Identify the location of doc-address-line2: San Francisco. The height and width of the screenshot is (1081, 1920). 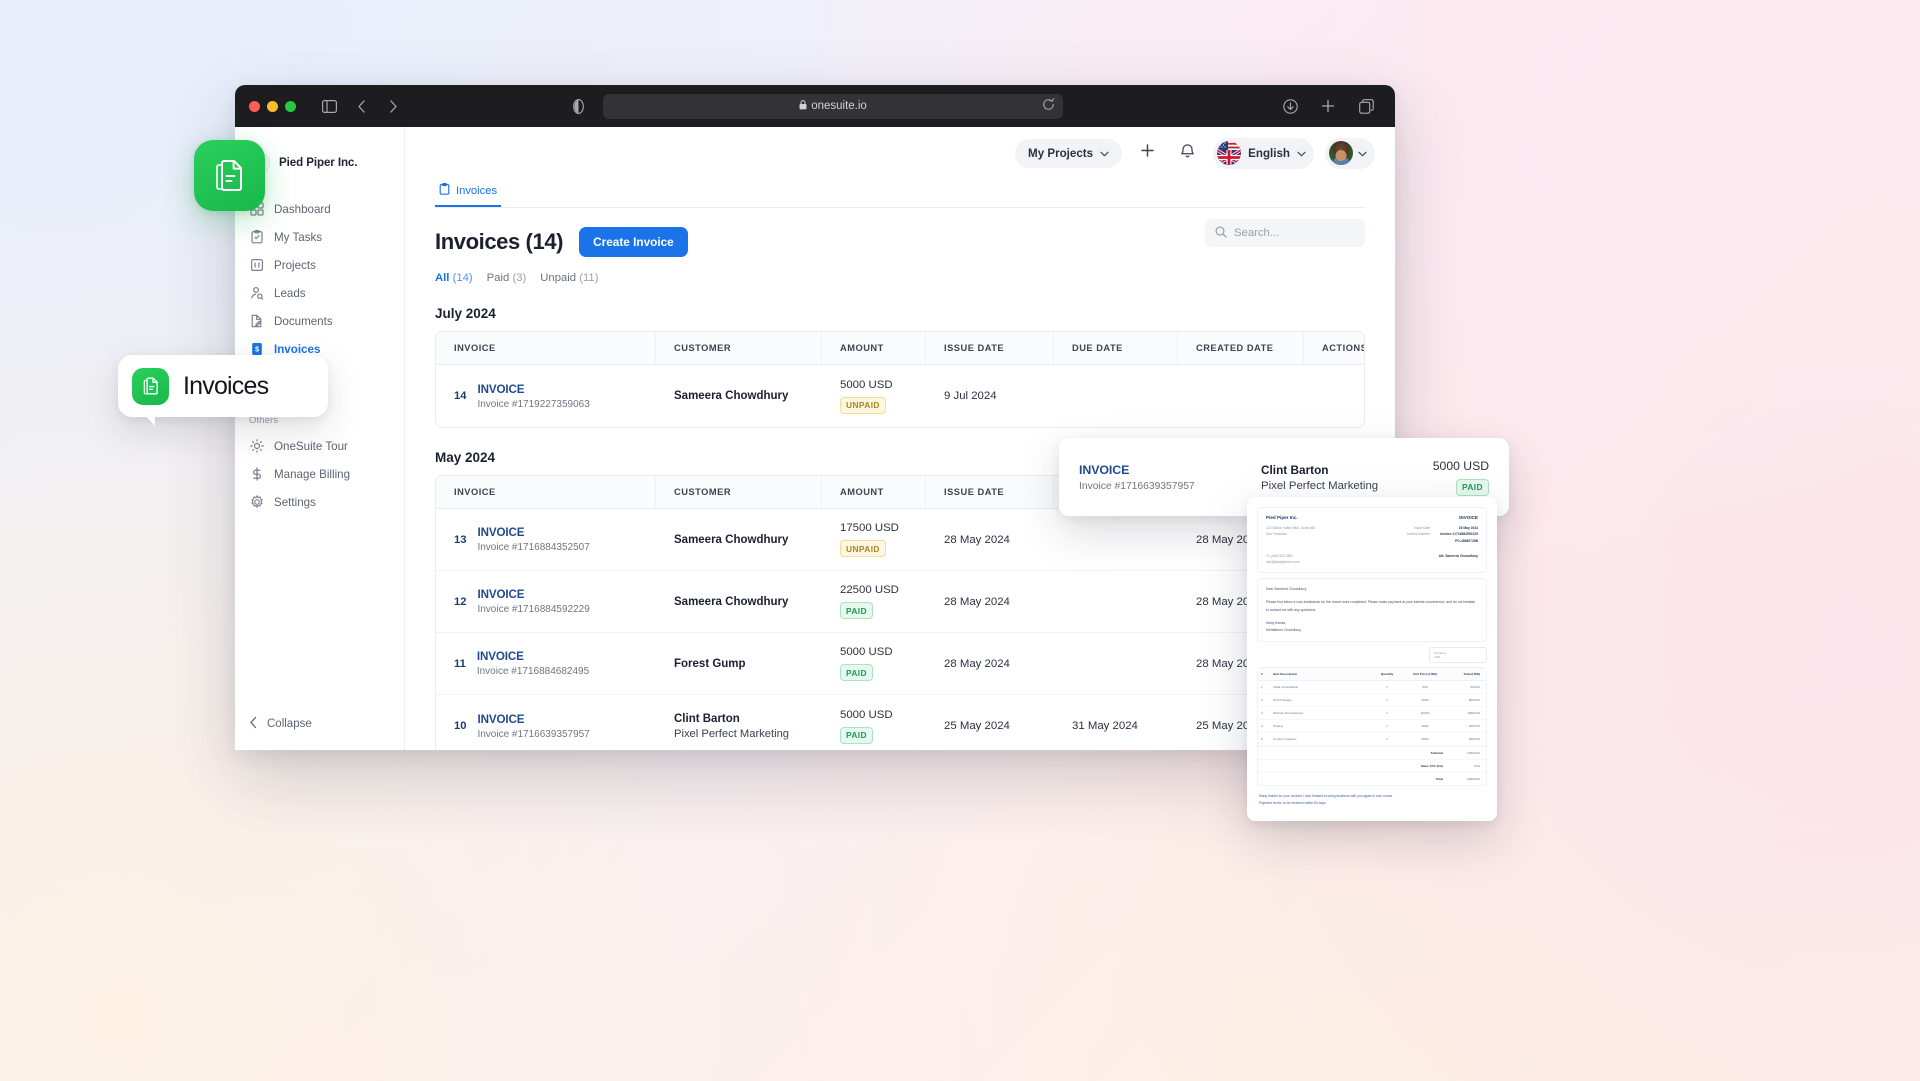
(1277, 534).